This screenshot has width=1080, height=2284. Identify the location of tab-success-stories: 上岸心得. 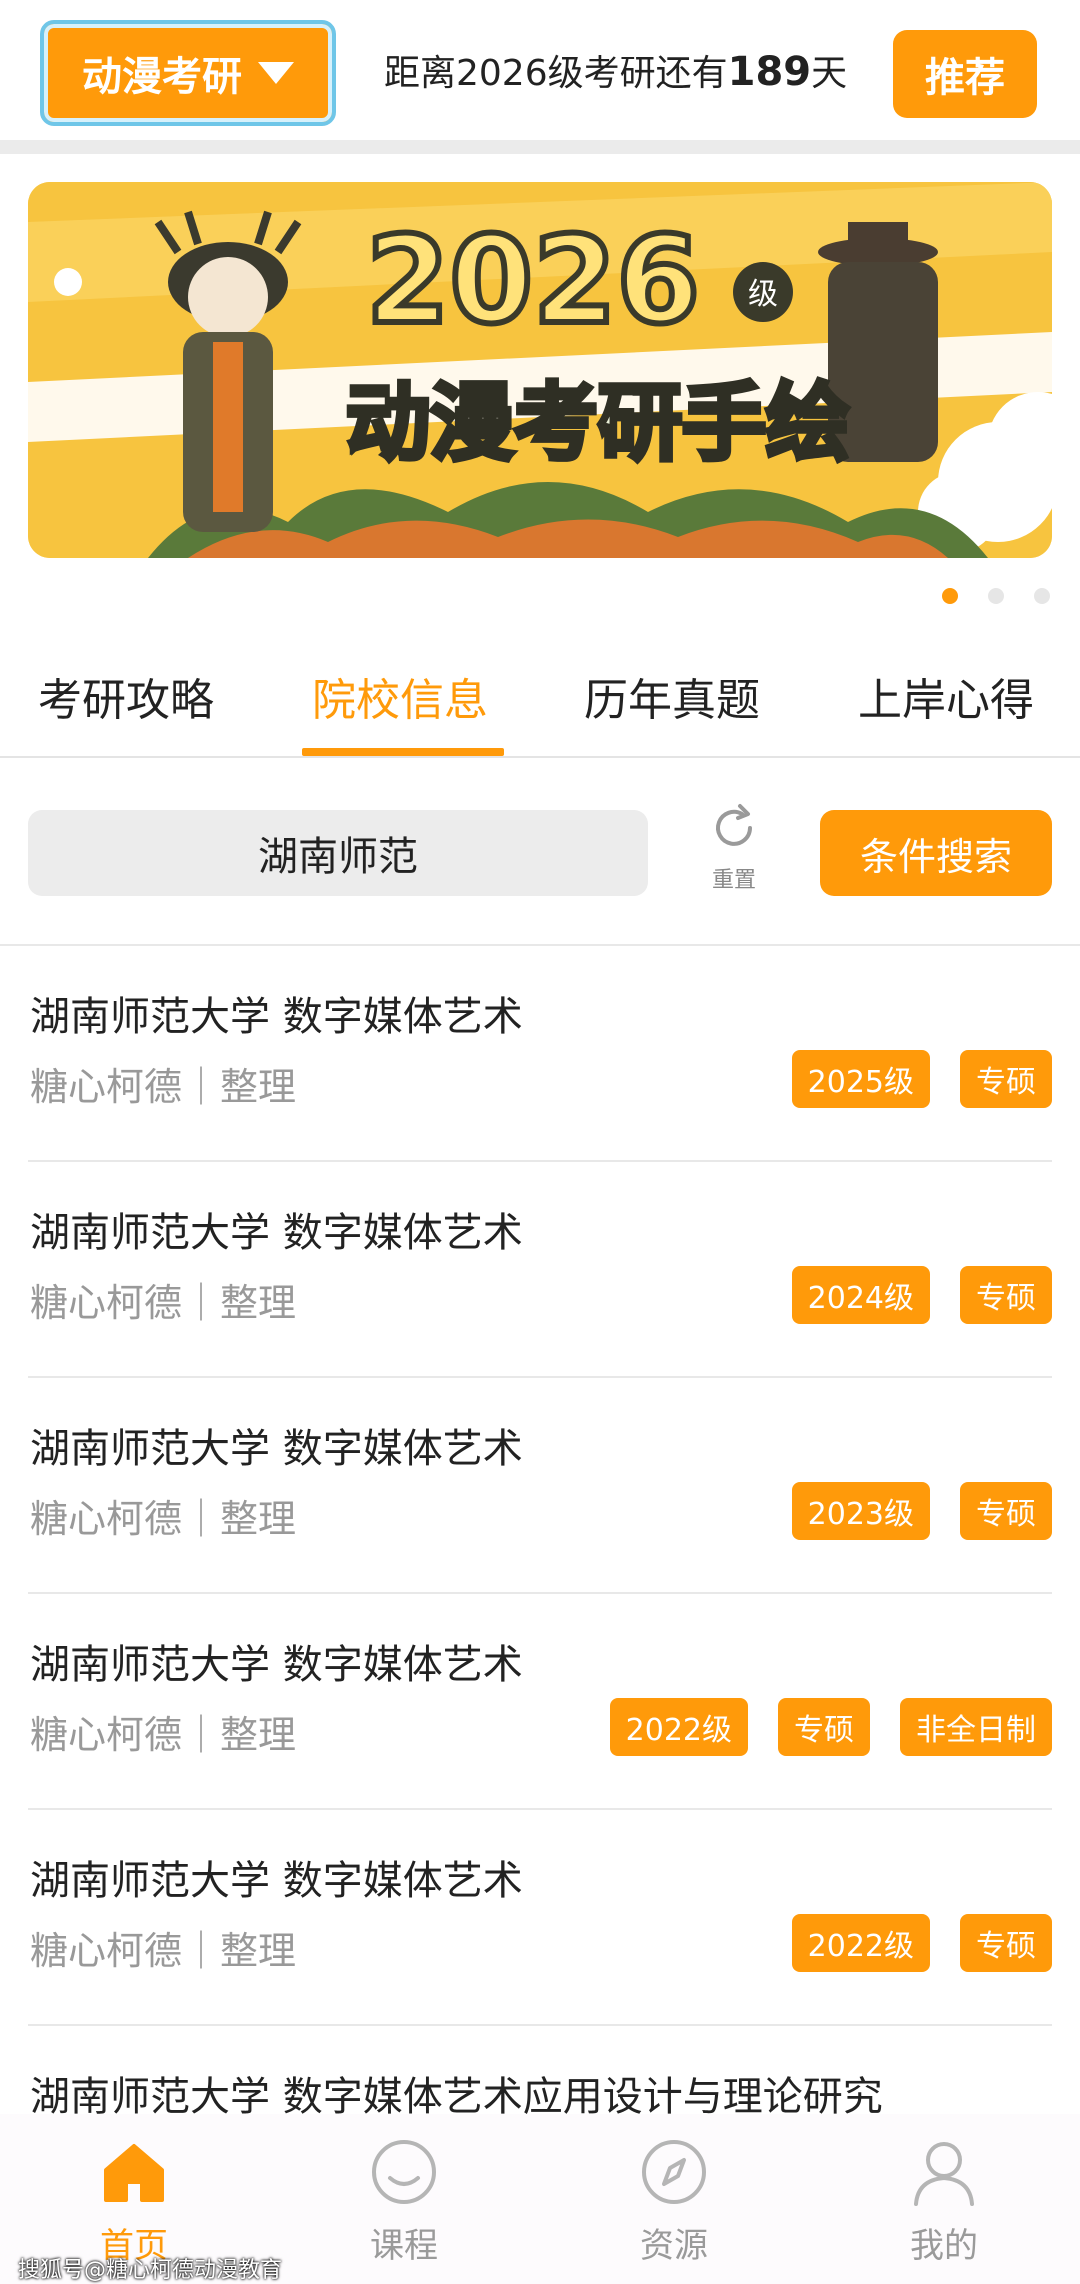
(946, 696).